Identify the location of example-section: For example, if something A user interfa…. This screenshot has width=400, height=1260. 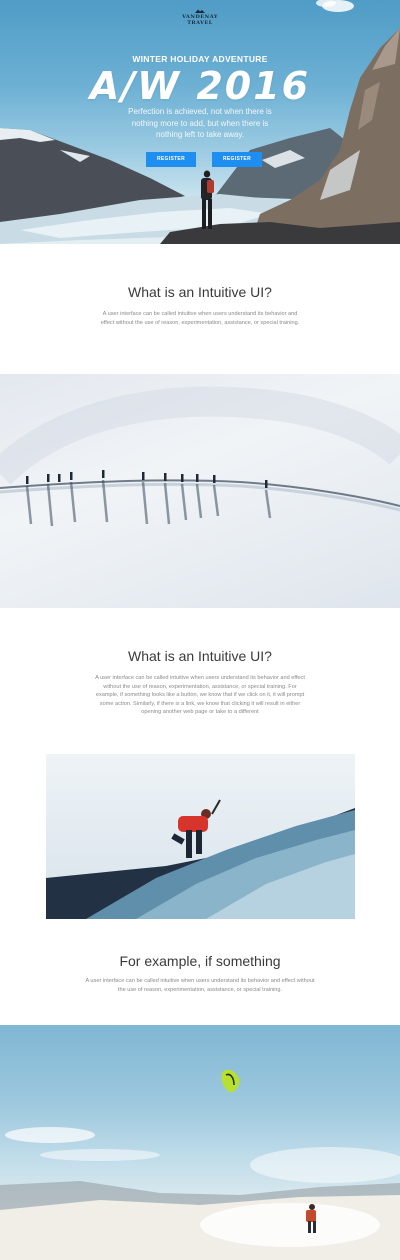
(200, 973).